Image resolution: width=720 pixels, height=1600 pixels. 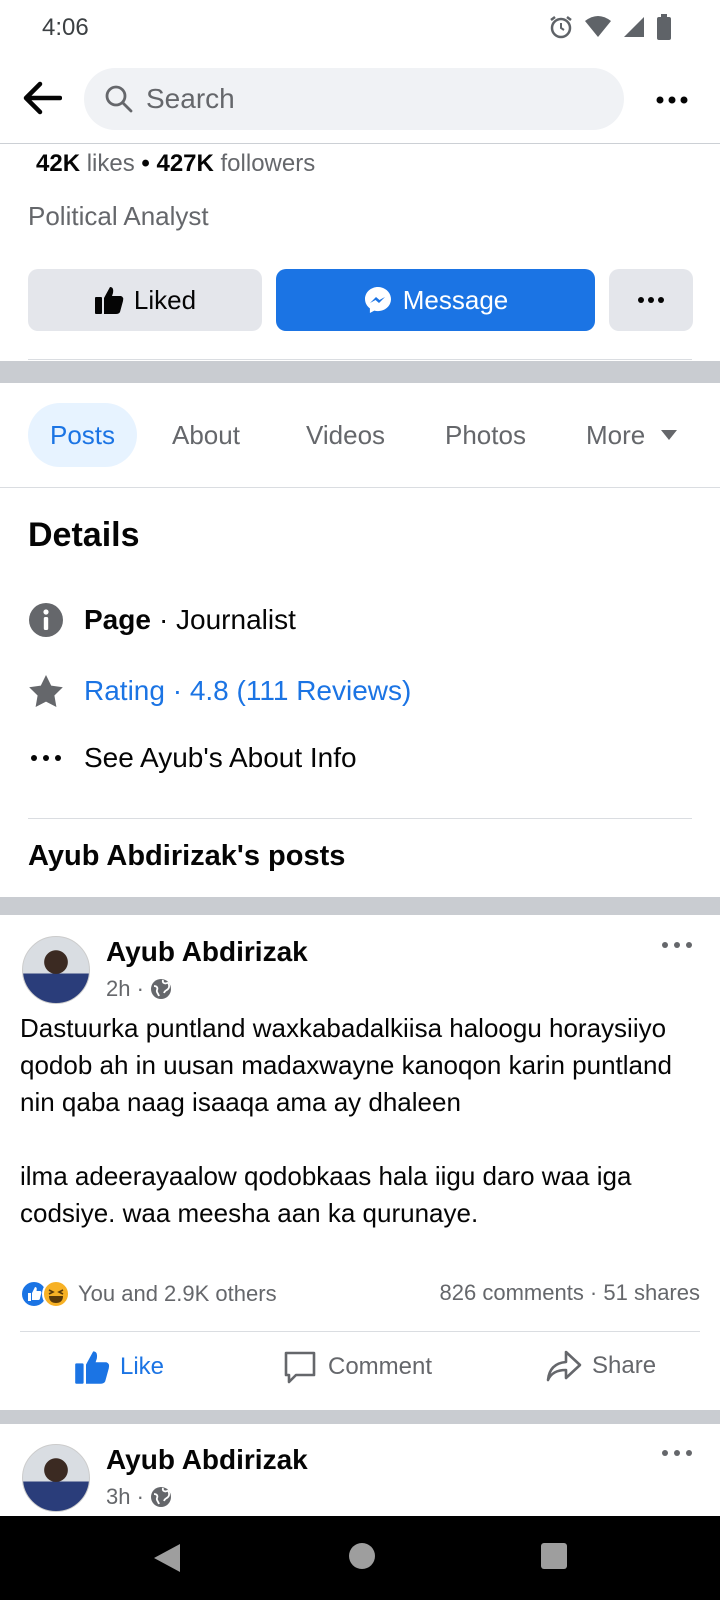 I want to click on battery-icon, so click(x=664, y=27).